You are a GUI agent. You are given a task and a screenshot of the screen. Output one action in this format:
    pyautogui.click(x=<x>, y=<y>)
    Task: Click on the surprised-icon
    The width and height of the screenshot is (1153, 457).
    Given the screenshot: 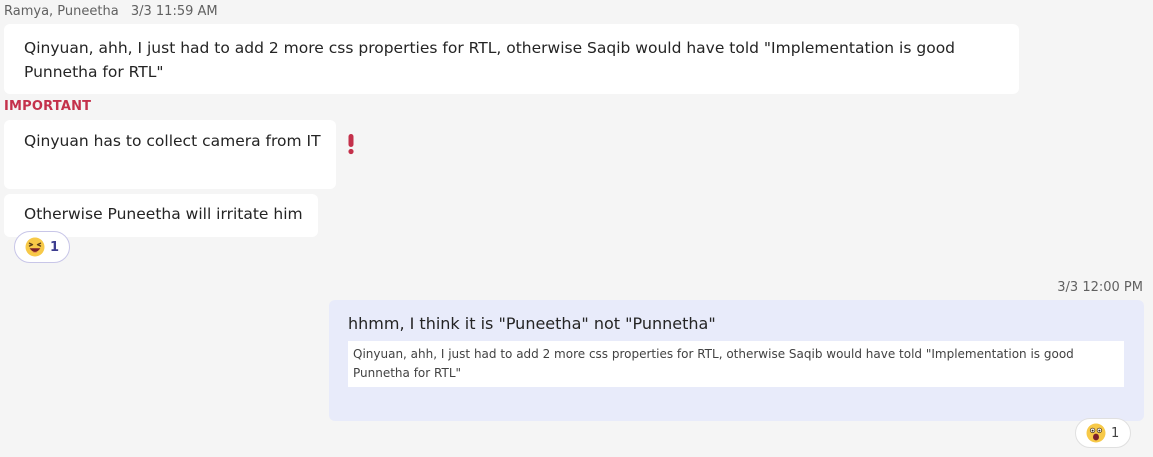 What is the action you would take?
    pyautogui.click(x=1096, y=433)
    